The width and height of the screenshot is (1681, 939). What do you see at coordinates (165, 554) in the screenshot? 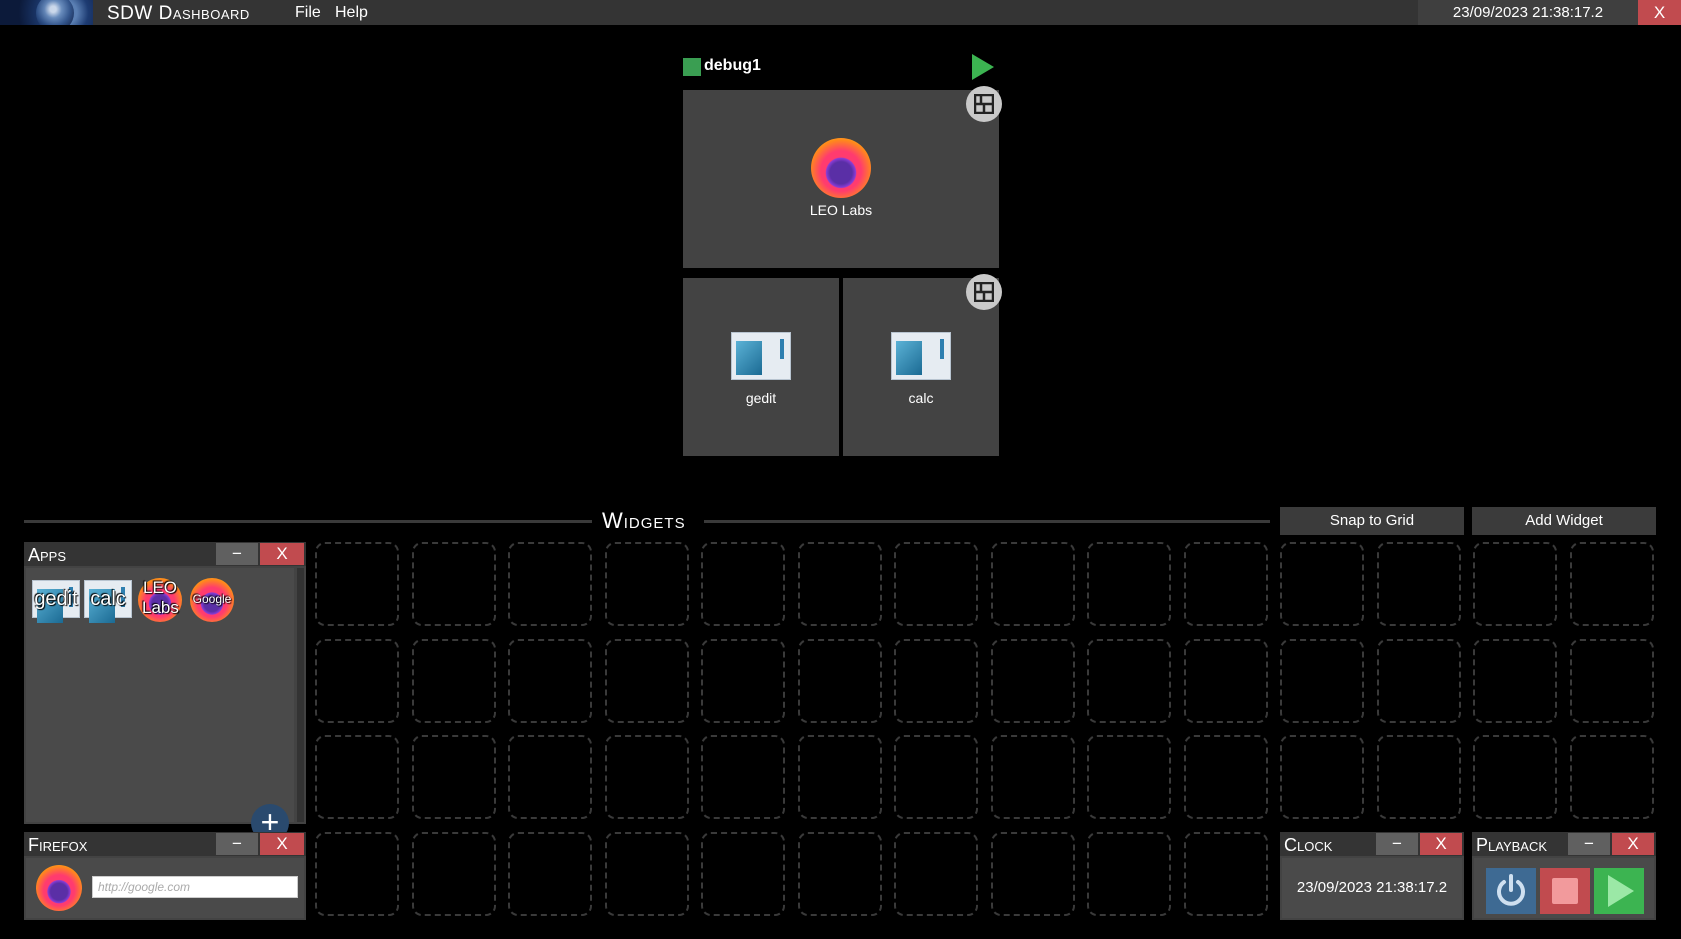
I see `panel-header: Apps − X` at bounding box center [165, 554].